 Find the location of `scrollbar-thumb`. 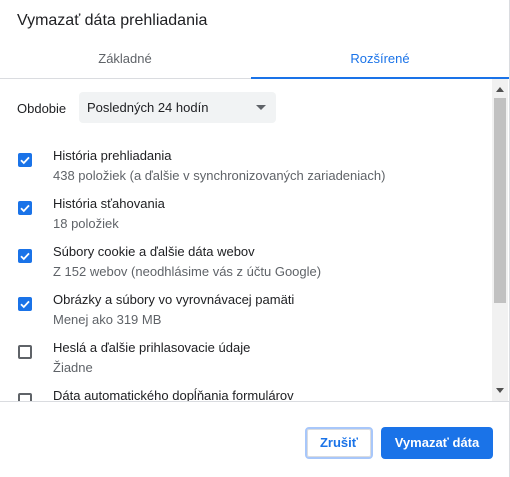

scrollbar-thumb is located at coordinates (500, 200).